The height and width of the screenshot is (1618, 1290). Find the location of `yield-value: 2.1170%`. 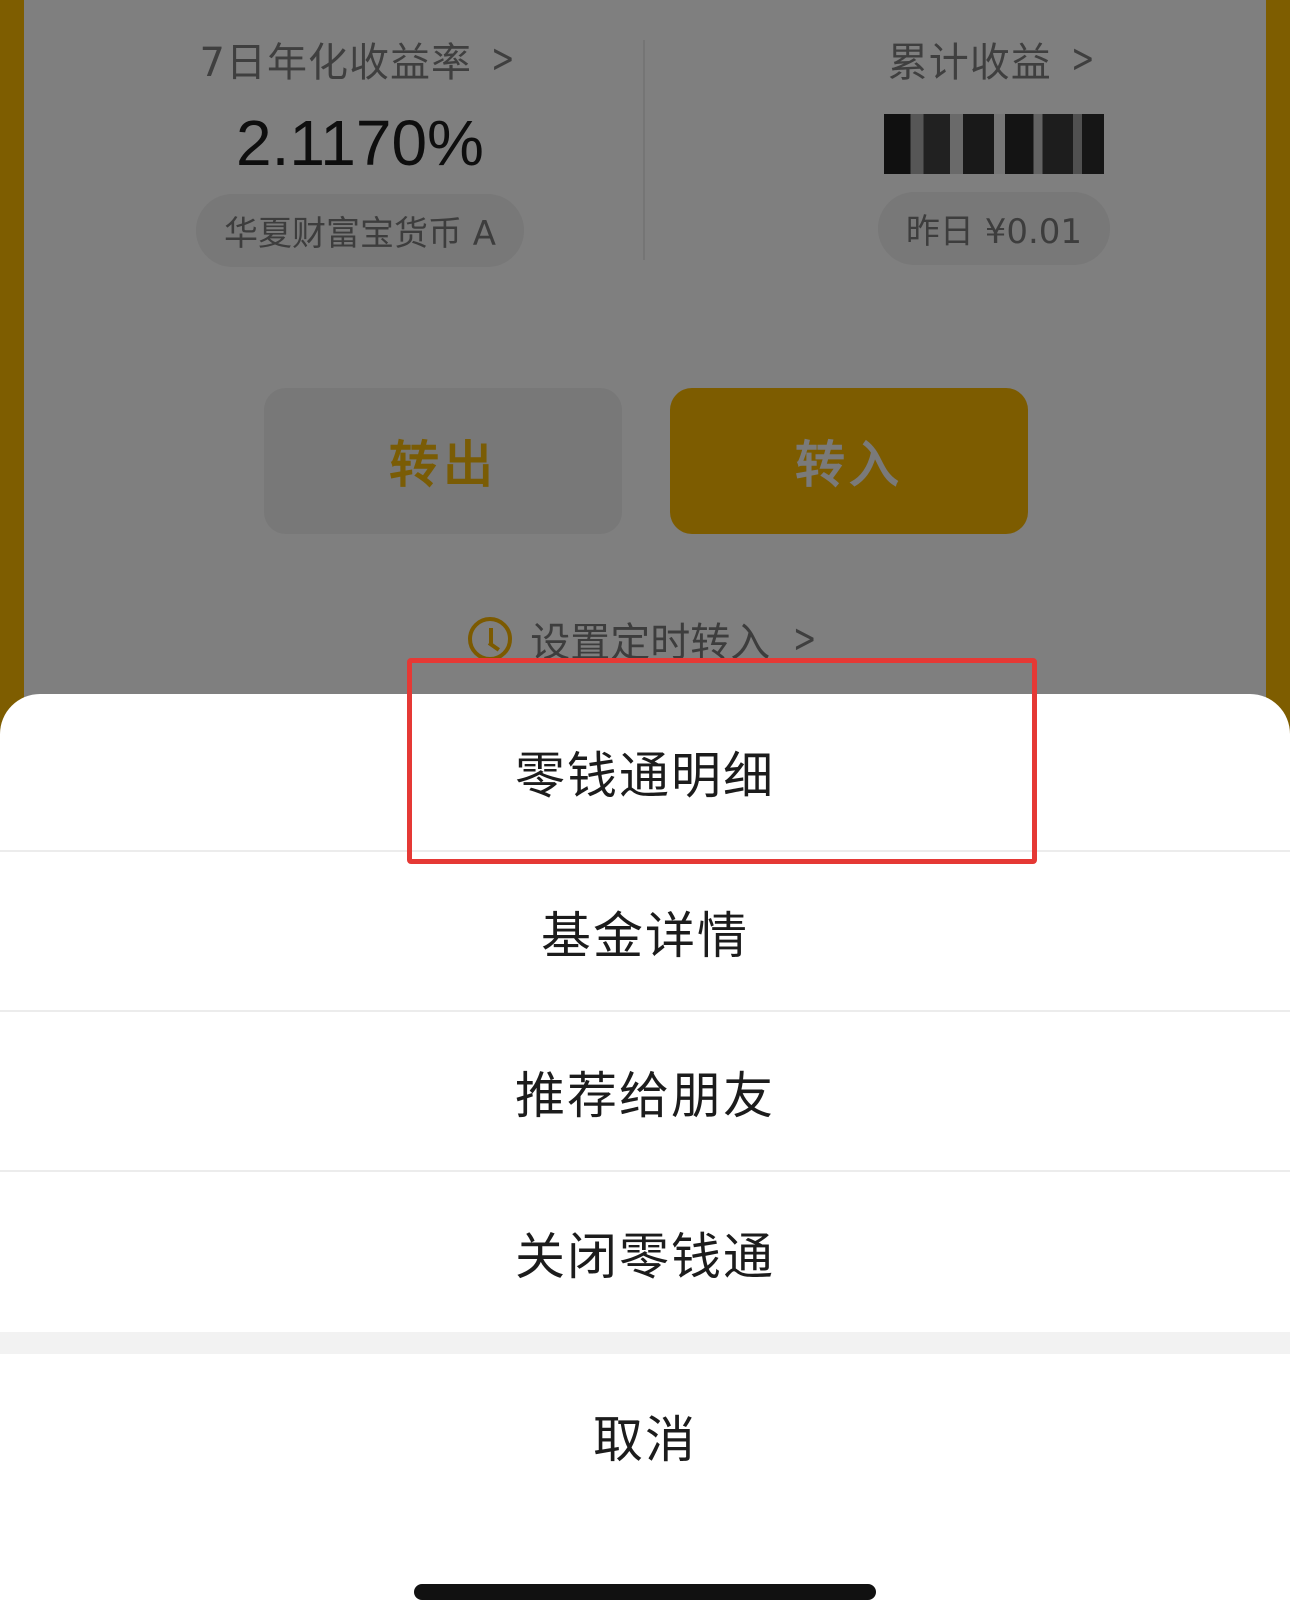

yield-value: 2.1170% is located at coordinates (360, 143).